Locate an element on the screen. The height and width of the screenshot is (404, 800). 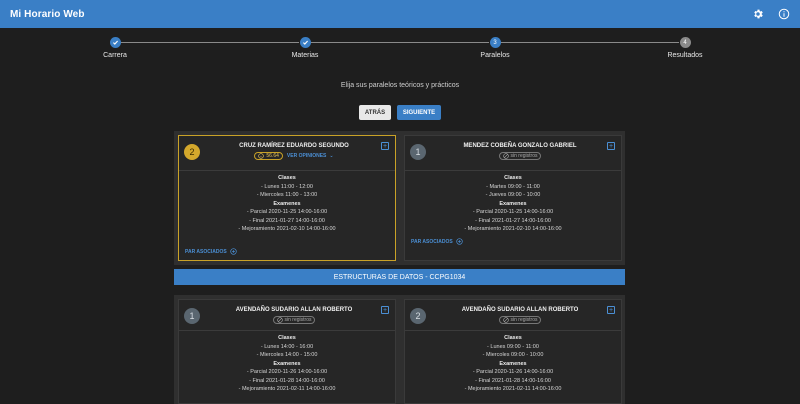
class-item: - Lunes 14:00 - 16:00 is located at coordinates (287, 346).